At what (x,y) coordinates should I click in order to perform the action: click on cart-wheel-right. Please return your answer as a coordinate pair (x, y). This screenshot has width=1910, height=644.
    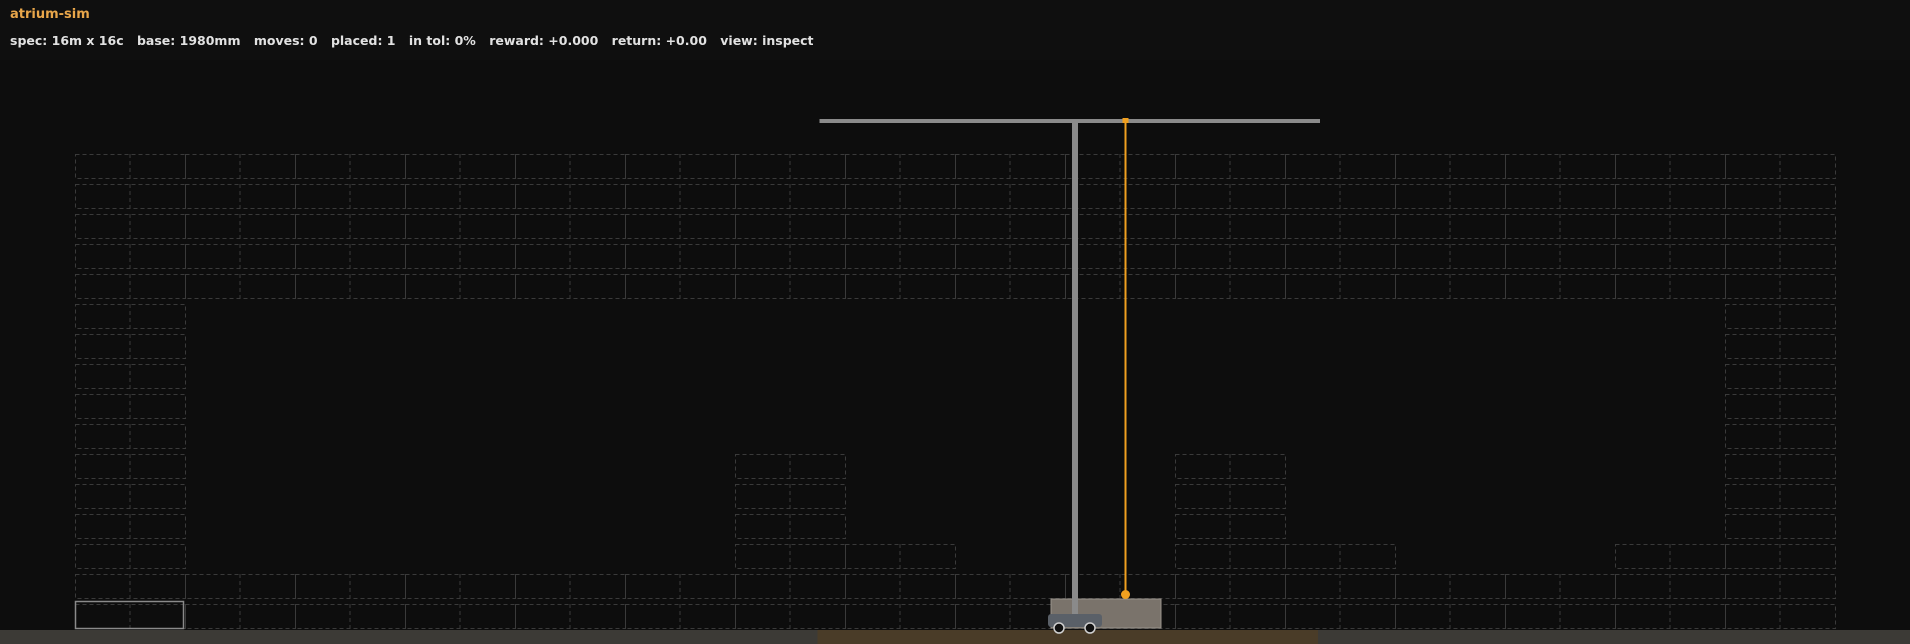
    Looking at the image, I should click on (1090, 628).